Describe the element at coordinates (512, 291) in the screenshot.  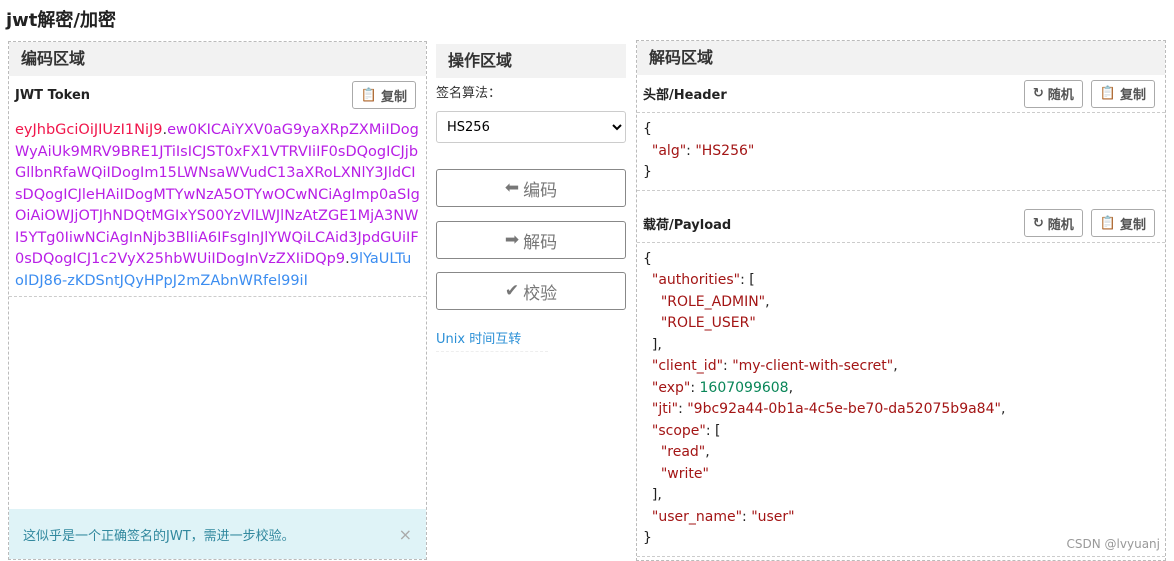
I see `check-icon: ✔` at that location.